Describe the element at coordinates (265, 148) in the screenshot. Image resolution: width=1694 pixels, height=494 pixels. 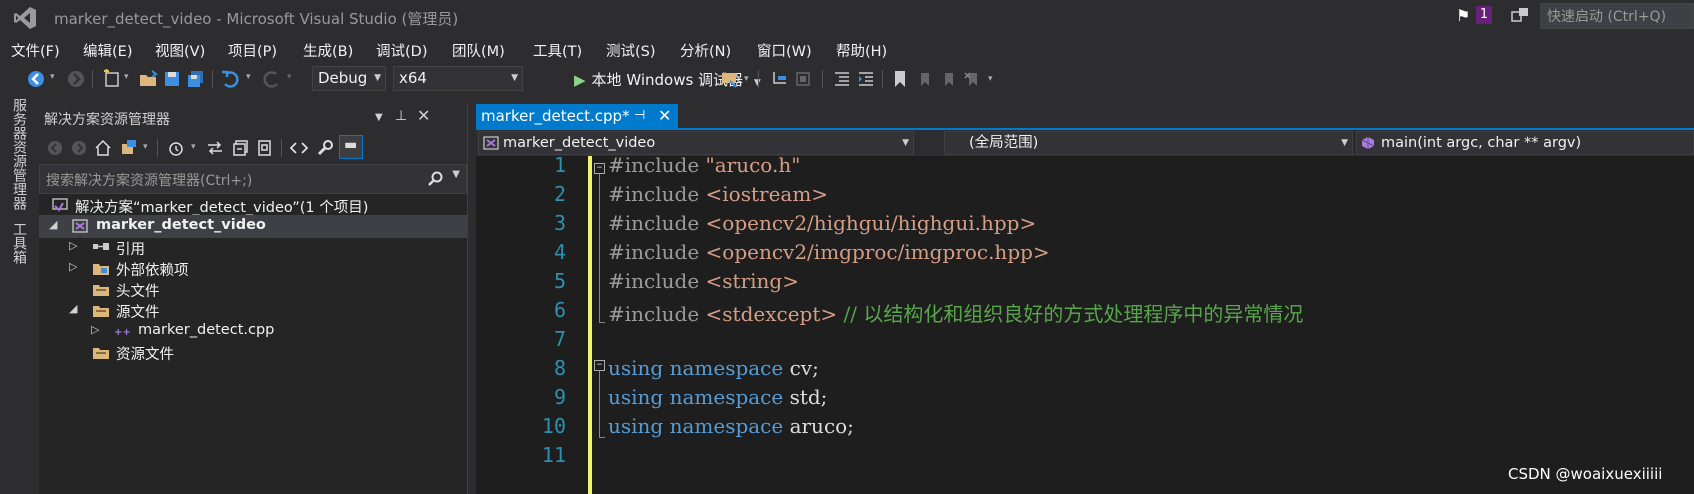
I see `show-all-files-icon` at that location.